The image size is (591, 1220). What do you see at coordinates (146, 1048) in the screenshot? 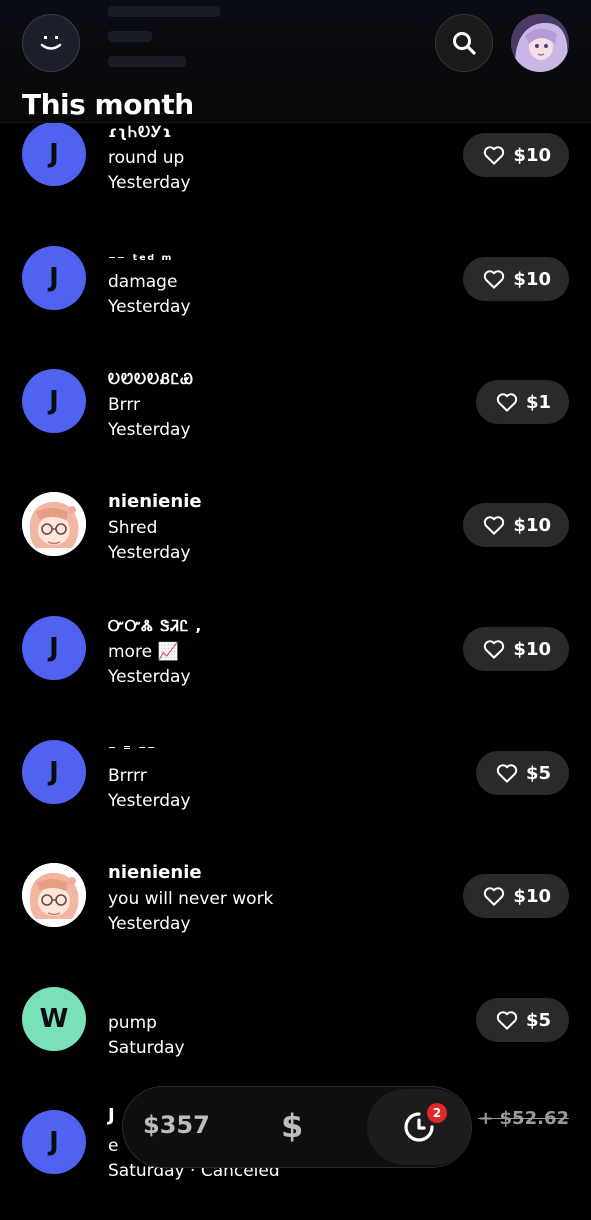
I see `payment-time: Saturday` at bounding box center [146, 1048].